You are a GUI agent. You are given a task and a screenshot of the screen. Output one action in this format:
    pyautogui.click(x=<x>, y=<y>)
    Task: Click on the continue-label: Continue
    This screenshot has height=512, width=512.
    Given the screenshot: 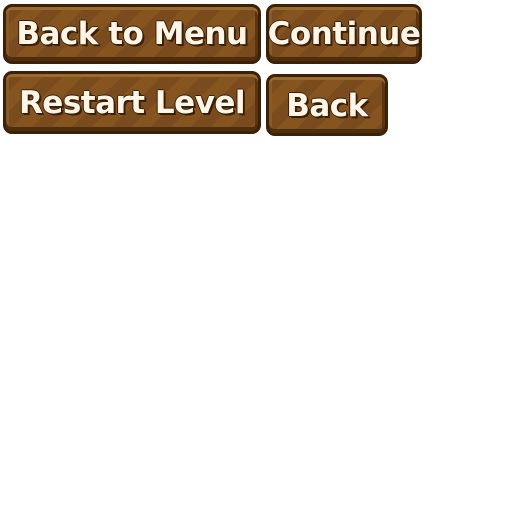 What is the action you would take?
    pyautogui.click(x=344, y=34)
    